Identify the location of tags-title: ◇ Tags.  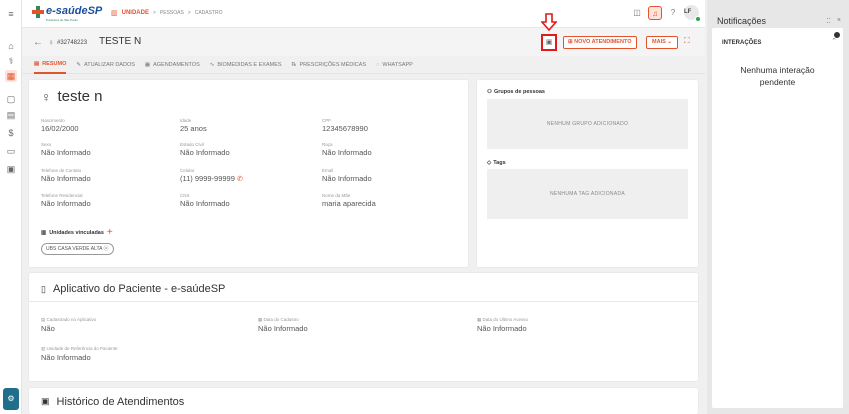
(496, 163).